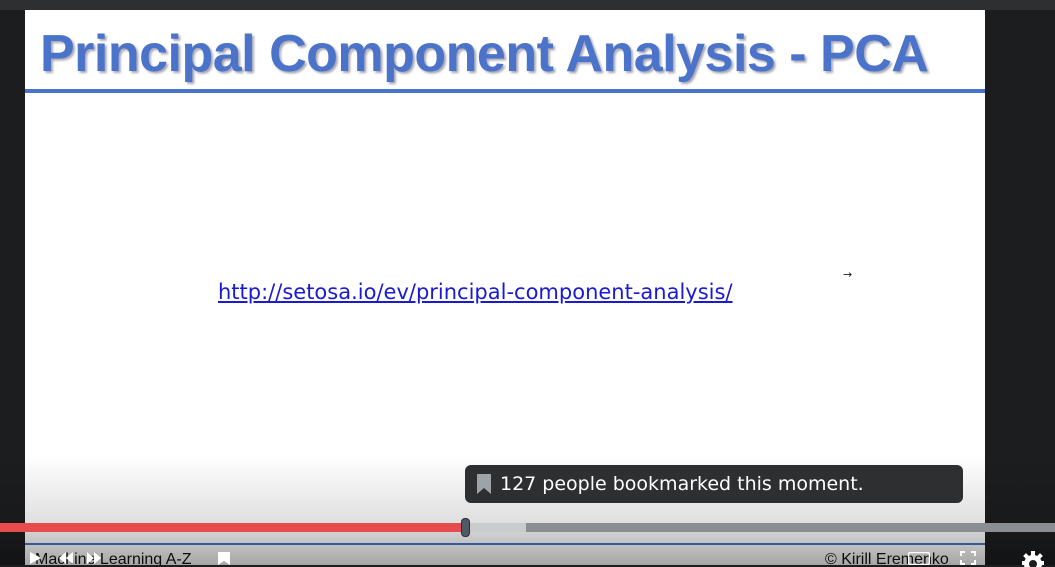  What do you see at coordinates (968, 558) in the screenshot?
I see `fullscreen-icon` at bounding box center [968, 558].